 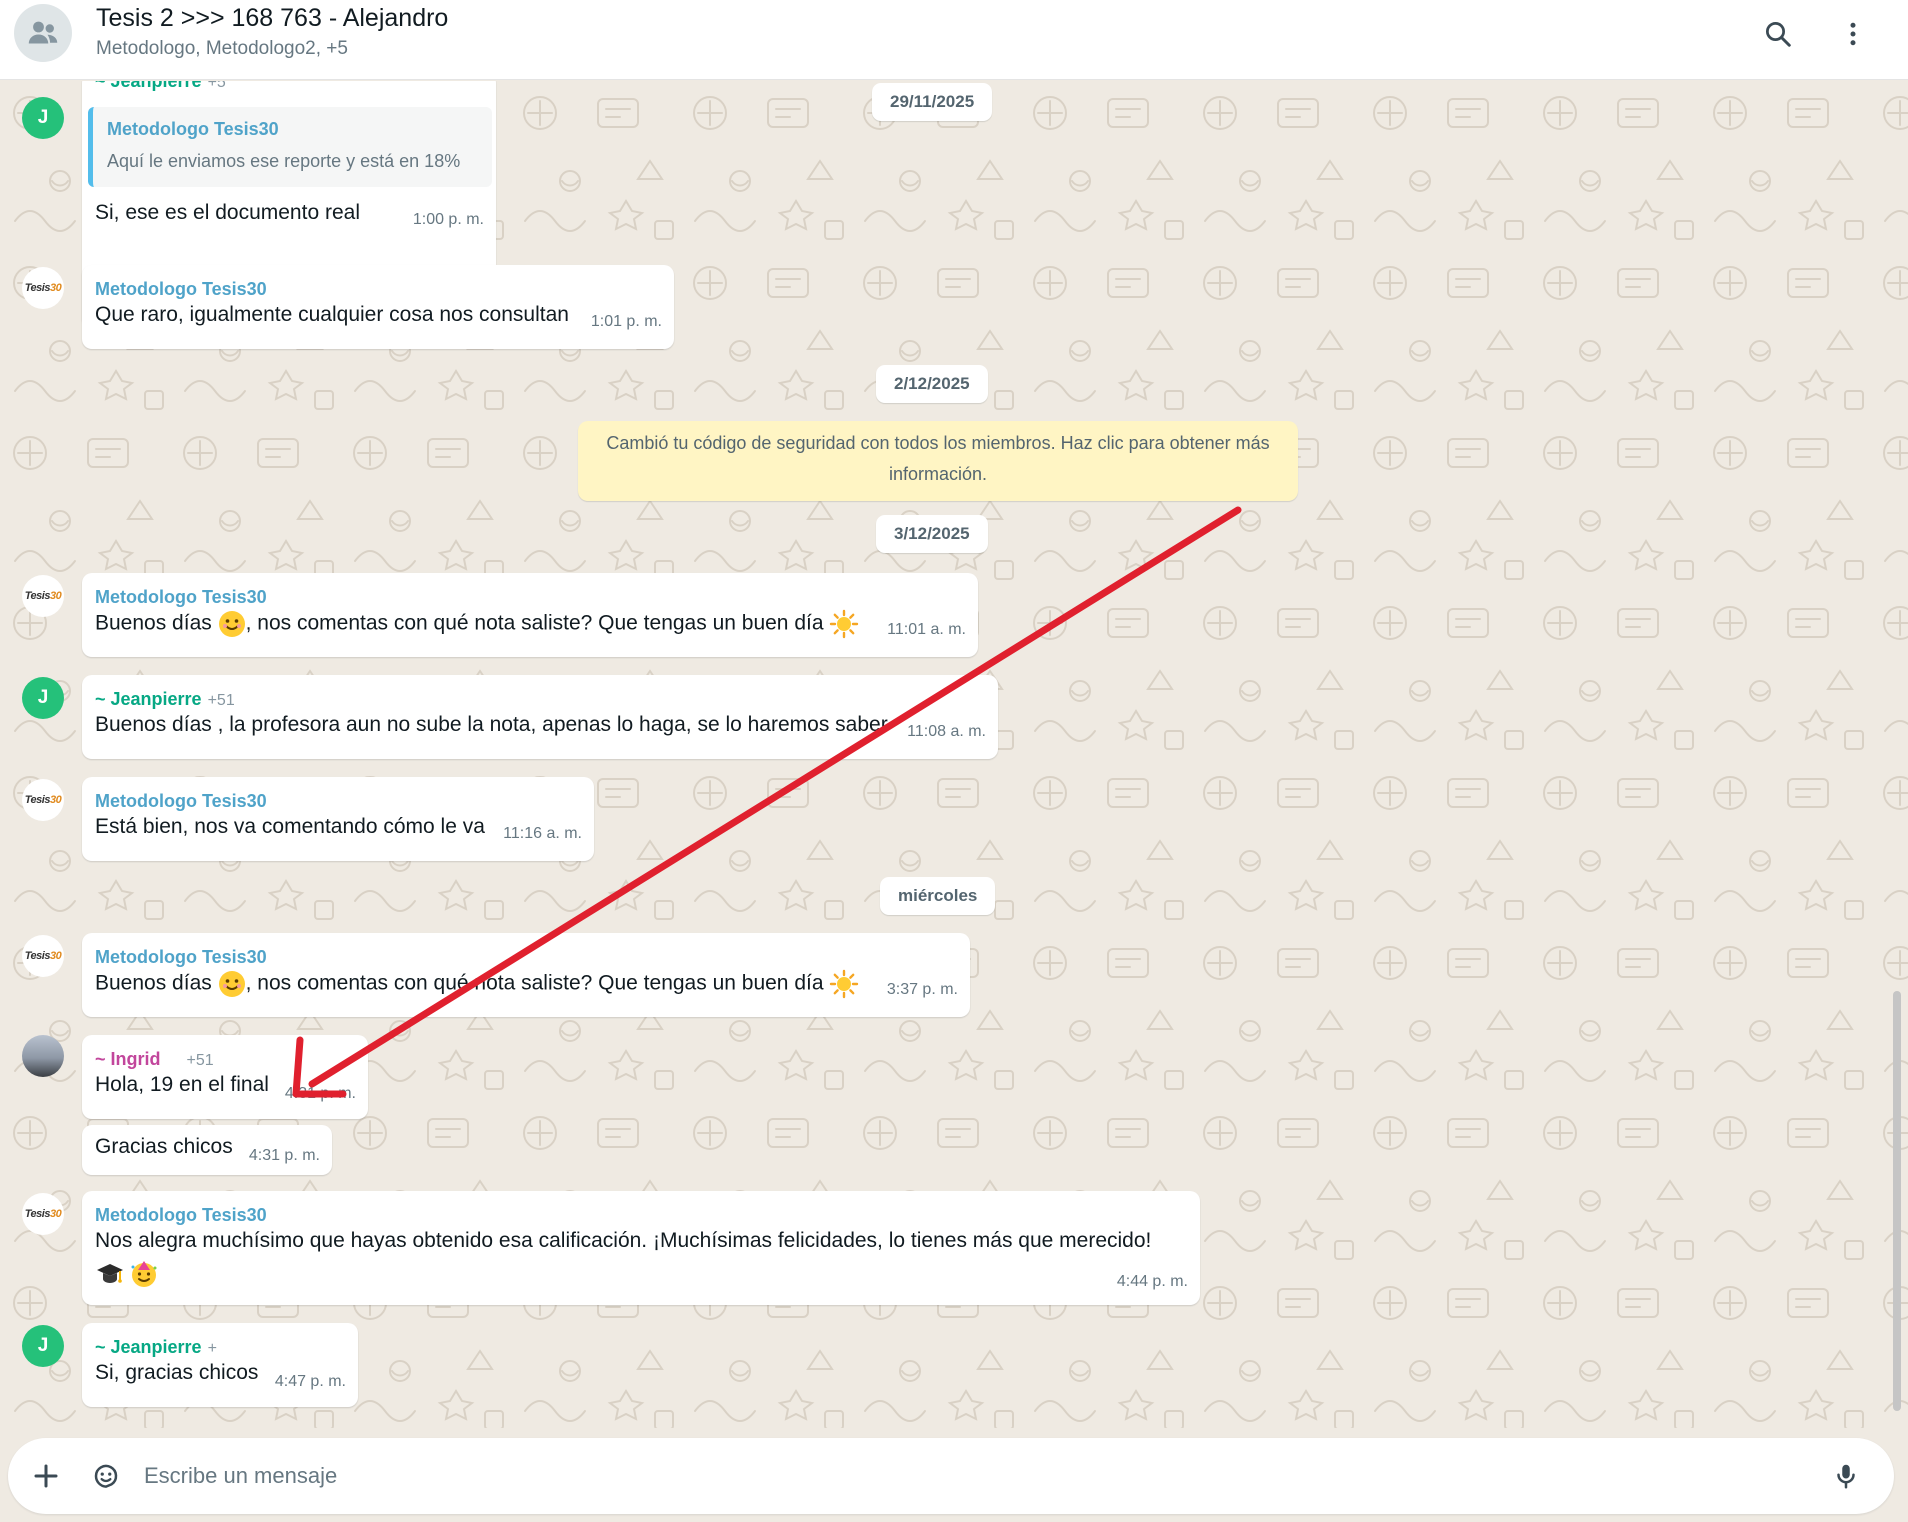 What do you see at coordinates (110, 1273) in the screenshot?
I see `graduation-cap-emoji-icon` at bounding box center [110, 1273].